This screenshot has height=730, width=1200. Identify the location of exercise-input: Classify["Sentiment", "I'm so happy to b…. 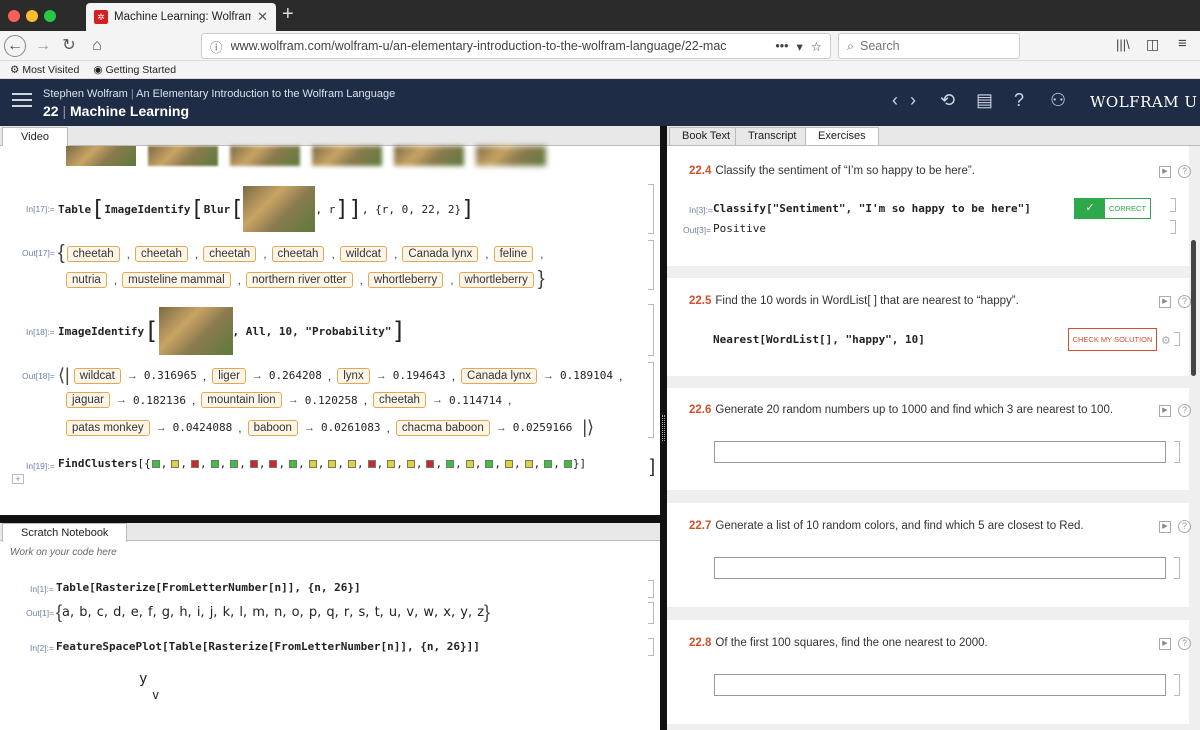
(872, 208).